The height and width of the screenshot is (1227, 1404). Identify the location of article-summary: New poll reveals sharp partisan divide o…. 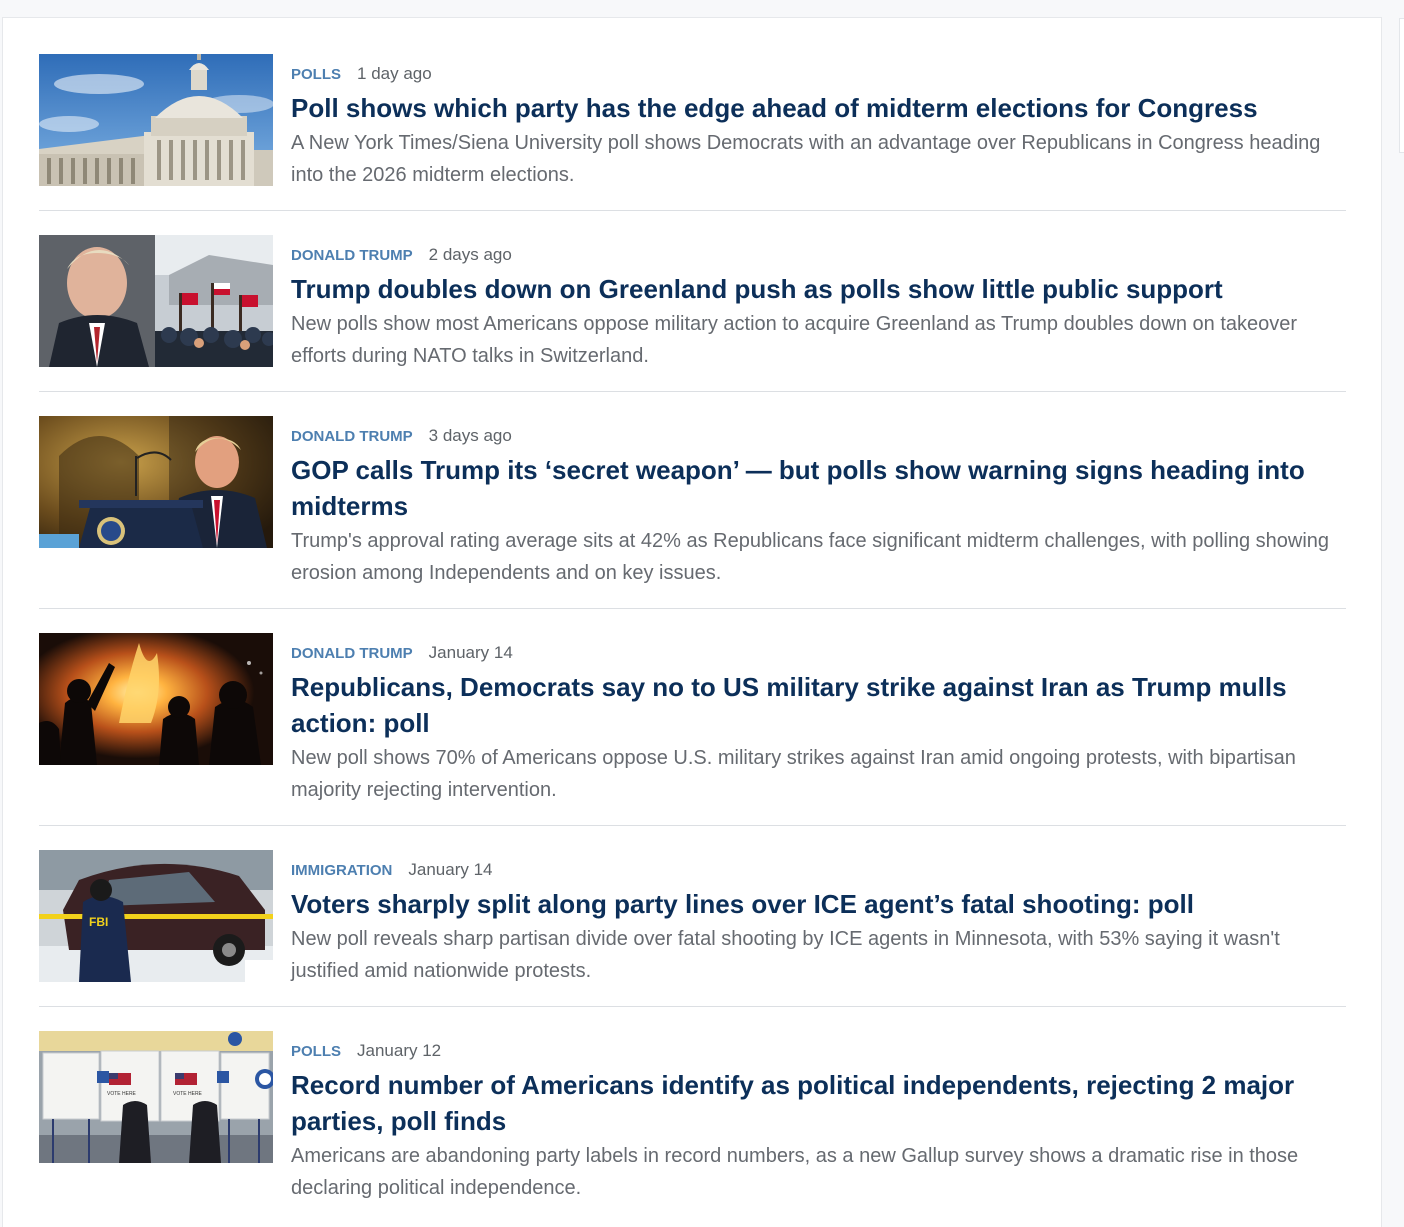
(785, 955).